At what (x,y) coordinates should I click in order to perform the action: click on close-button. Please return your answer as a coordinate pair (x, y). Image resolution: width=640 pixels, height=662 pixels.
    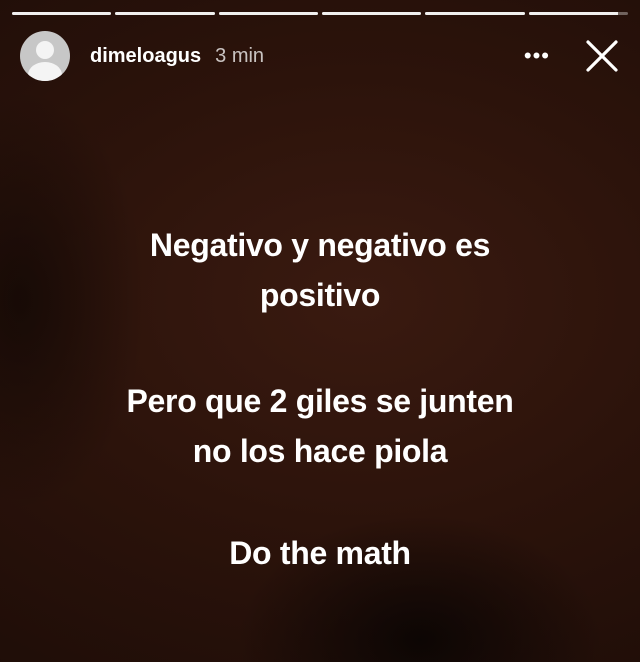
    Looking at the image, I should click on (602, 56).